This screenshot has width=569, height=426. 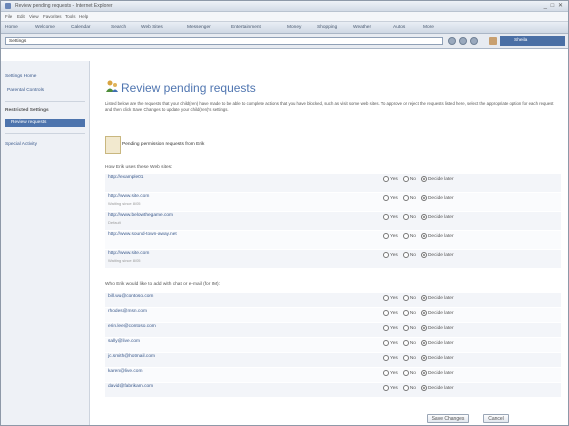 What do you see at coordinates (224, 41) in the screenshot?
I see `address-input: Settings` at bounding box center [224, 41].